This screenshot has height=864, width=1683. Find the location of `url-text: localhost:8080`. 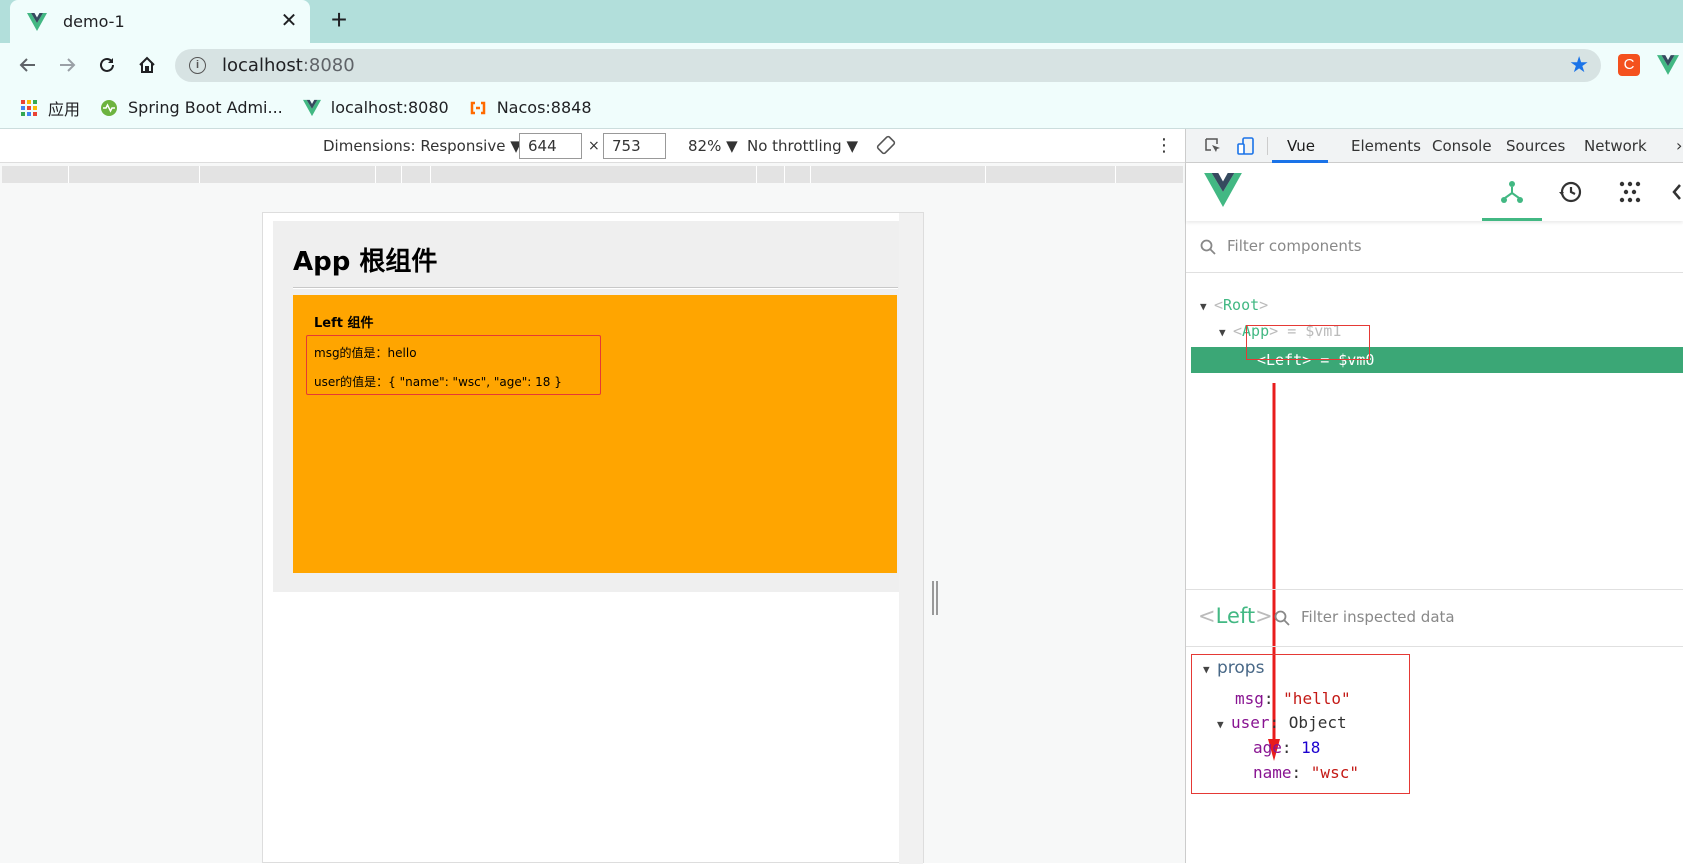

url-text: localhost:8080 is located at coordinates (288, 65).